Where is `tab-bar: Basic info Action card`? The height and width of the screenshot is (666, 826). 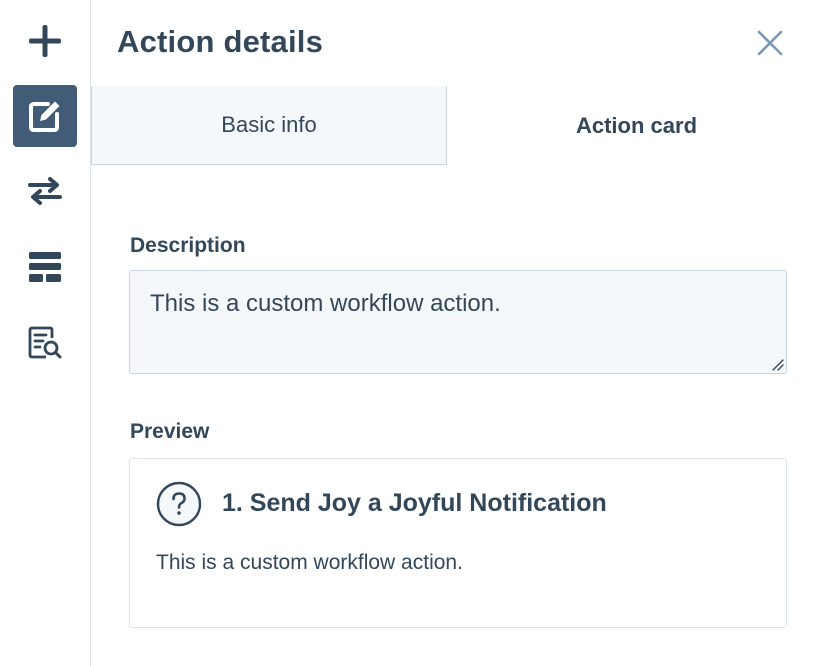 tab-bar: Basic info Action card is located at coordinates (458, 125).